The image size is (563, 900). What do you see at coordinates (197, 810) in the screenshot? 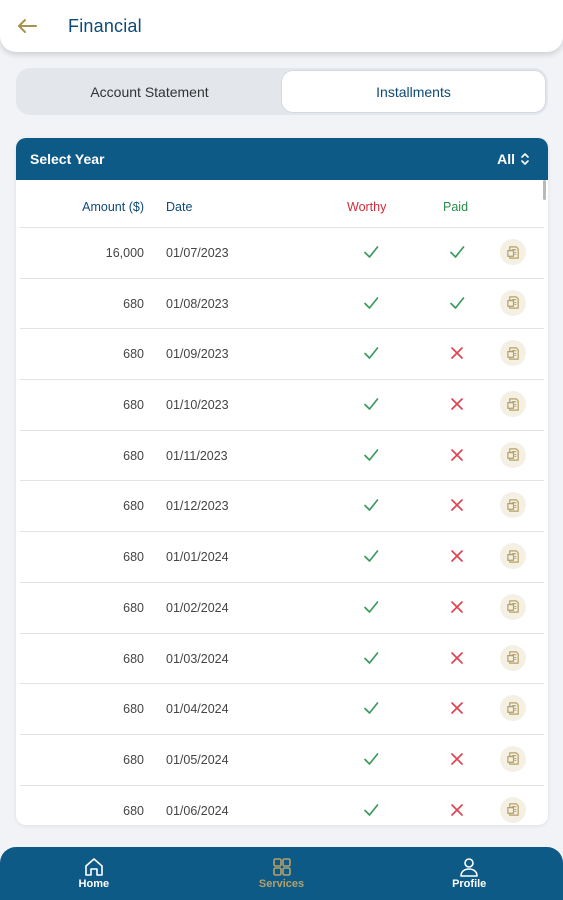
I see `row-date: 01/06/2024` at bounding box center [197, 810].